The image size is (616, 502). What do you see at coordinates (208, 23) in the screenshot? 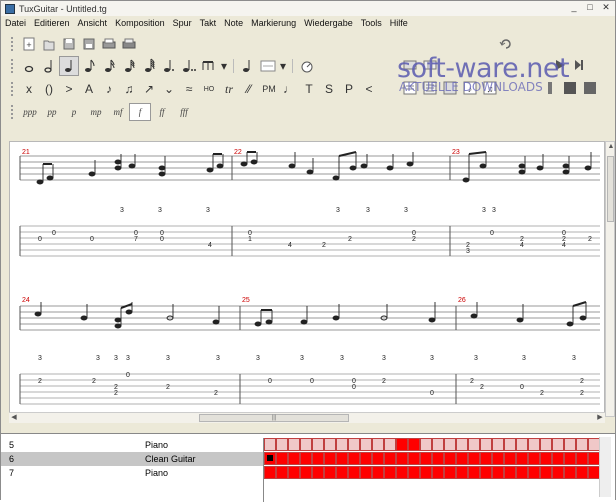
I see `menu-takt: Takt` at bounding box center [208, 23].